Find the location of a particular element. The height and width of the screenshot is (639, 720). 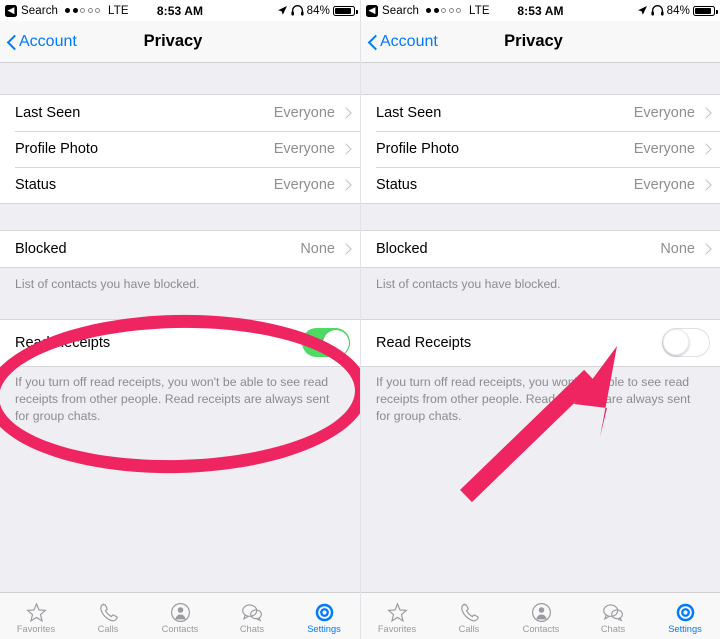

tab-bar-right: Favorites Calls Contacts Chats Settings is located at coordinates (540, 615).